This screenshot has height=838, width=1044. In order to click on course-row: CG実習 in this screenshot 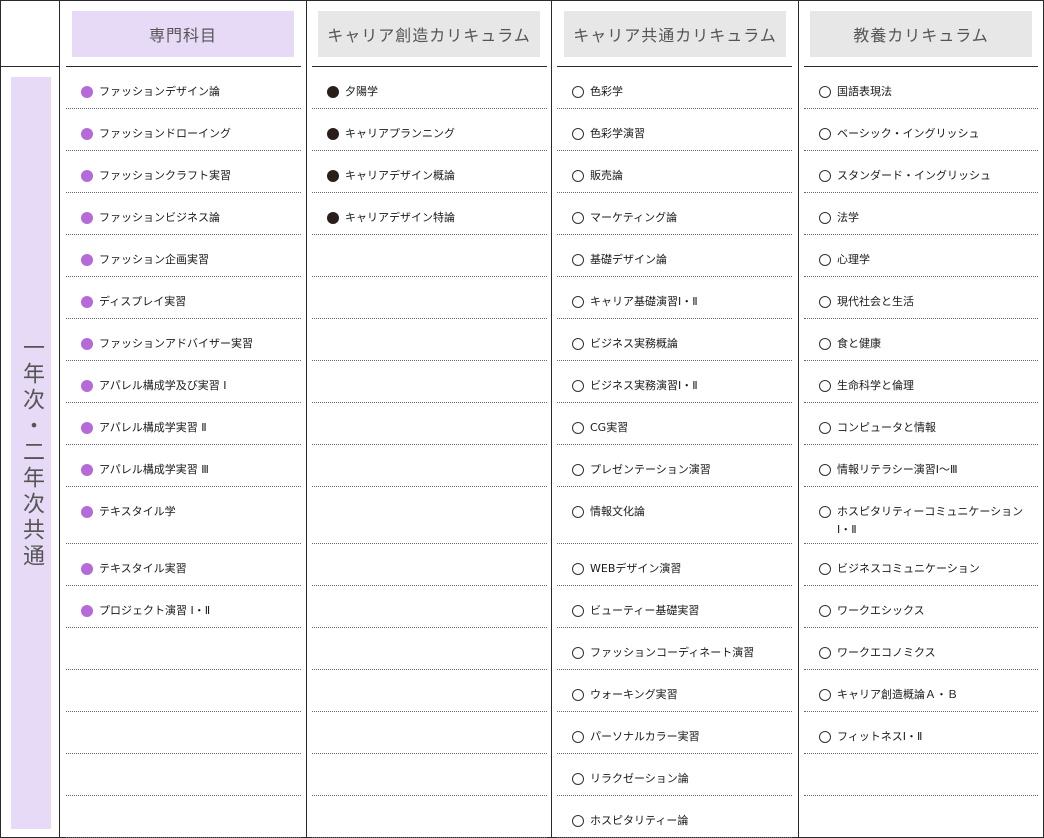, I will do `click(674, 424)`.